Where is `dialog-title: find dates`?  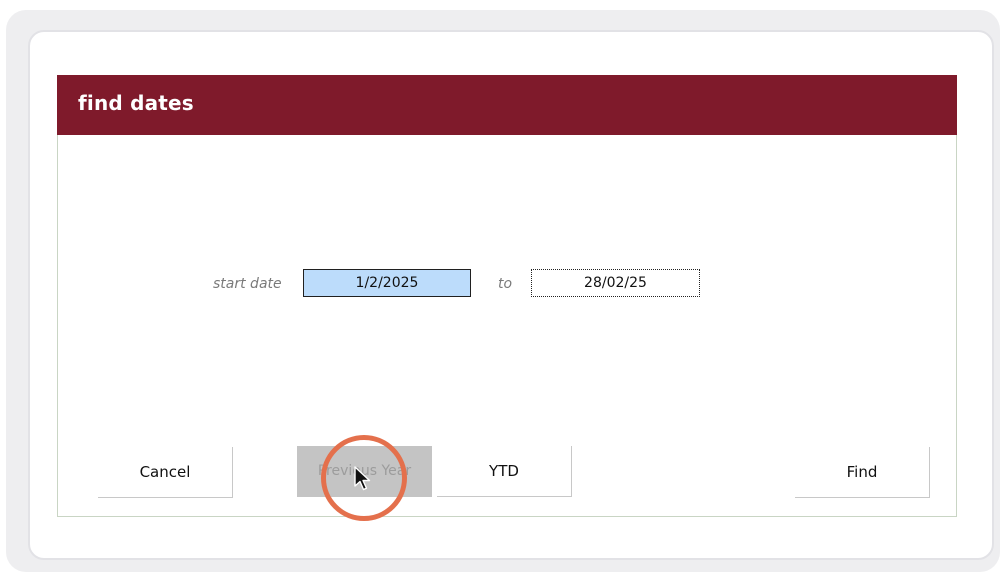
dialog-title: find dates is located at coordinates (136, 103).